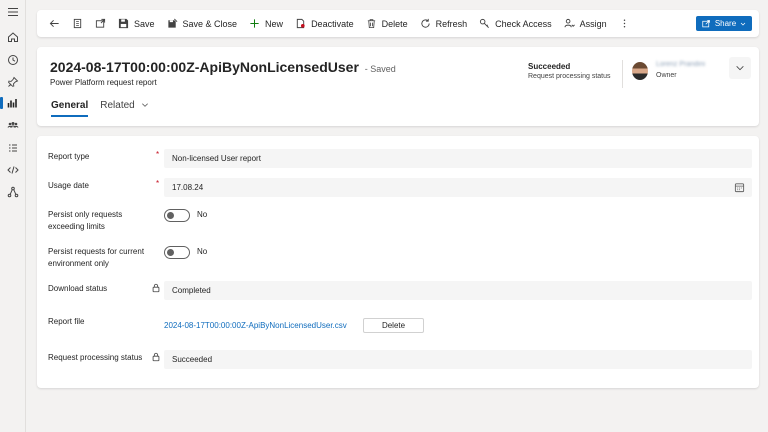 The width and height of the screenshot is (768, 432). What do you see at coordinates (458, 359) in the screenshot?
I see `processing-status-field: Succeeded` at bounding box center [458, 359].